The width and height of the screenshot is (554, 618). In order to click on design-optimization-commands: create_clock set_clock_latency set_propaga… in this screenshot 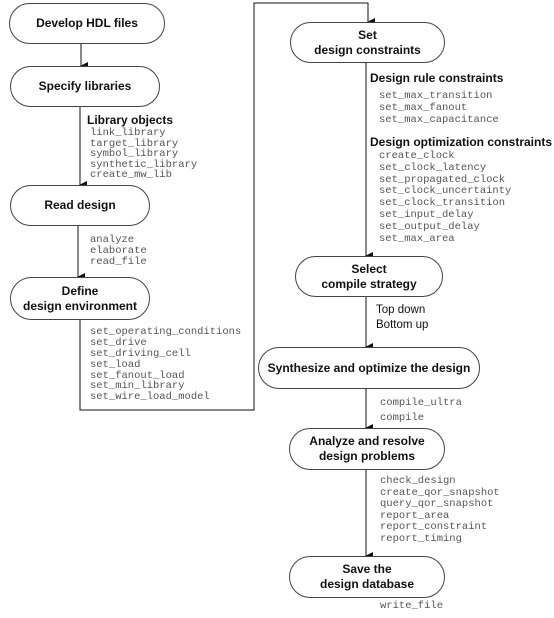, I will do `click(445, 197)`.